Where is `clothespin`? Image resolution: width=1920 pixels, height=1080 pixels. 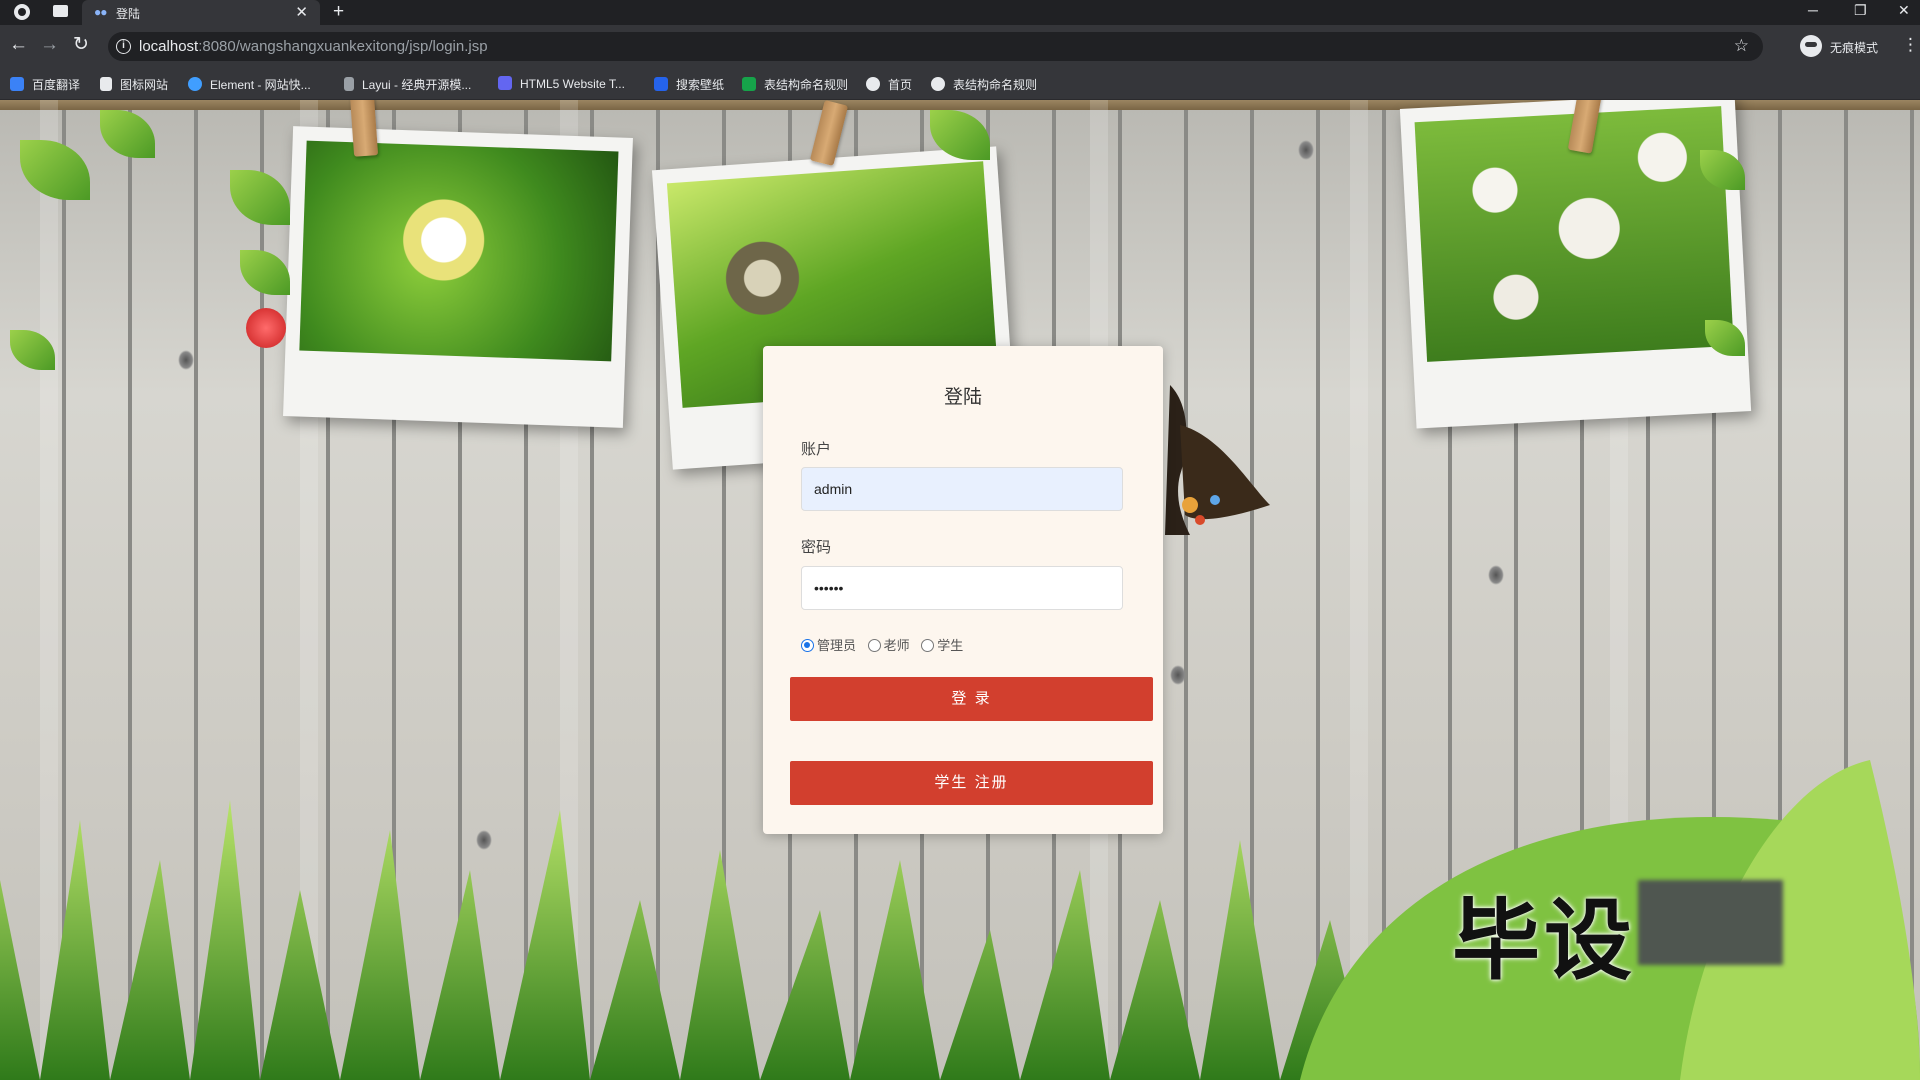
clothespin is located at coordinates (364, 128).